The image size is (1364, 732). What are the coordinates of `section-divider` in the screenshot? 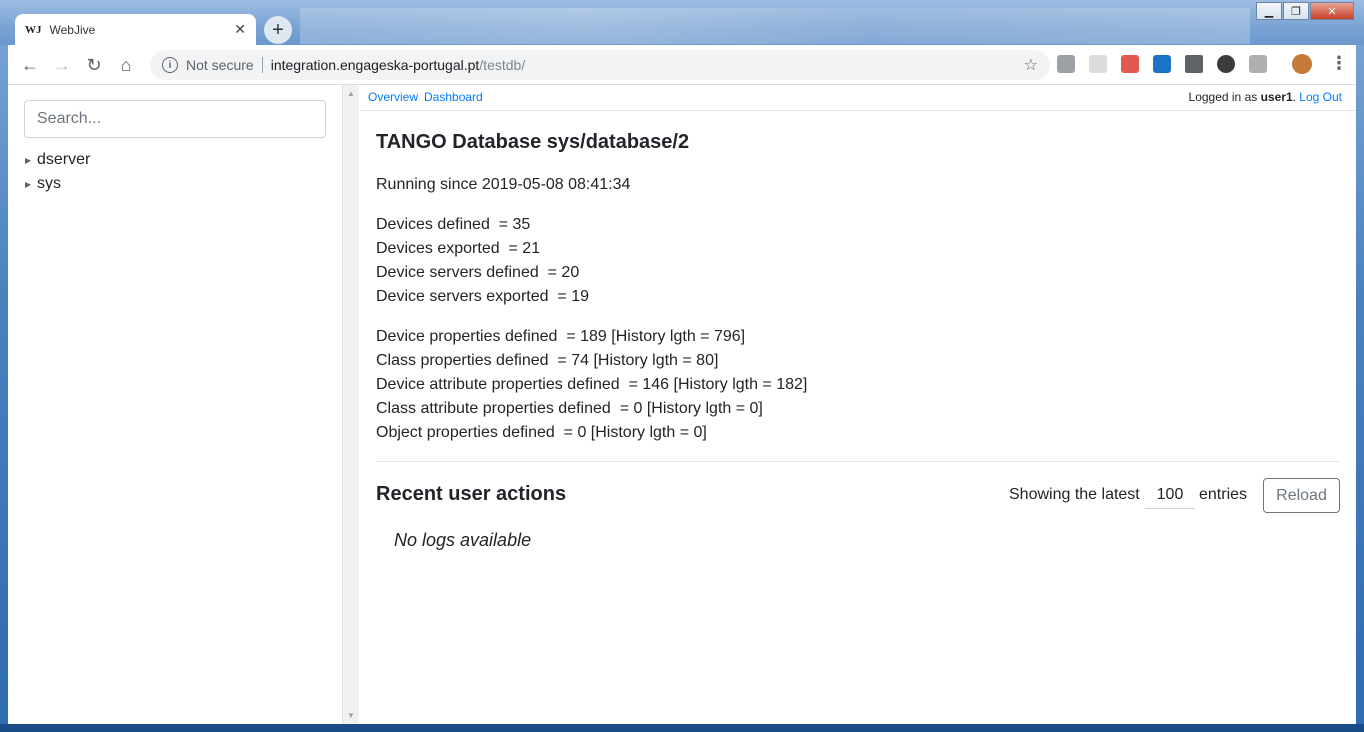 It's located at (858, 461).